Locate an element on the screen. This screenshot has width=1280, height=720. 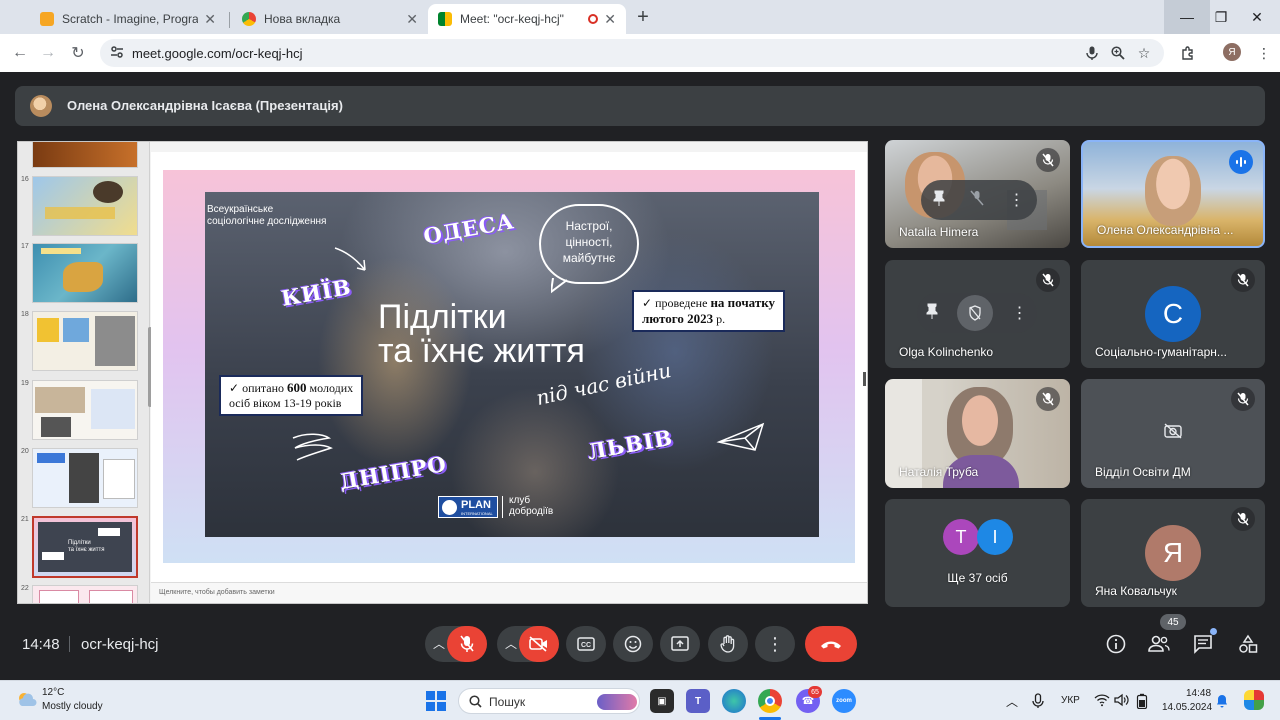
tab-new-tab: Нова вкладка ✕ is located at coordinates (330, 19).